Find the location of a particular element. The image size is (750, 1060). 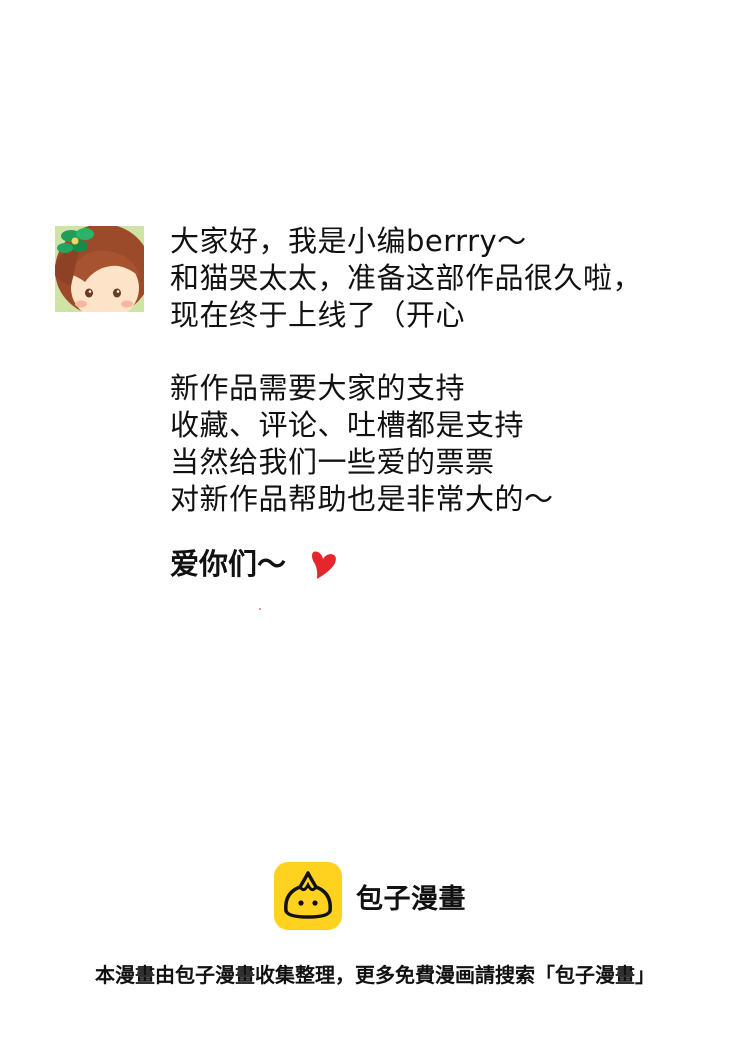

brand-name: 包子漫畫 is located at coordinates (411, 899).